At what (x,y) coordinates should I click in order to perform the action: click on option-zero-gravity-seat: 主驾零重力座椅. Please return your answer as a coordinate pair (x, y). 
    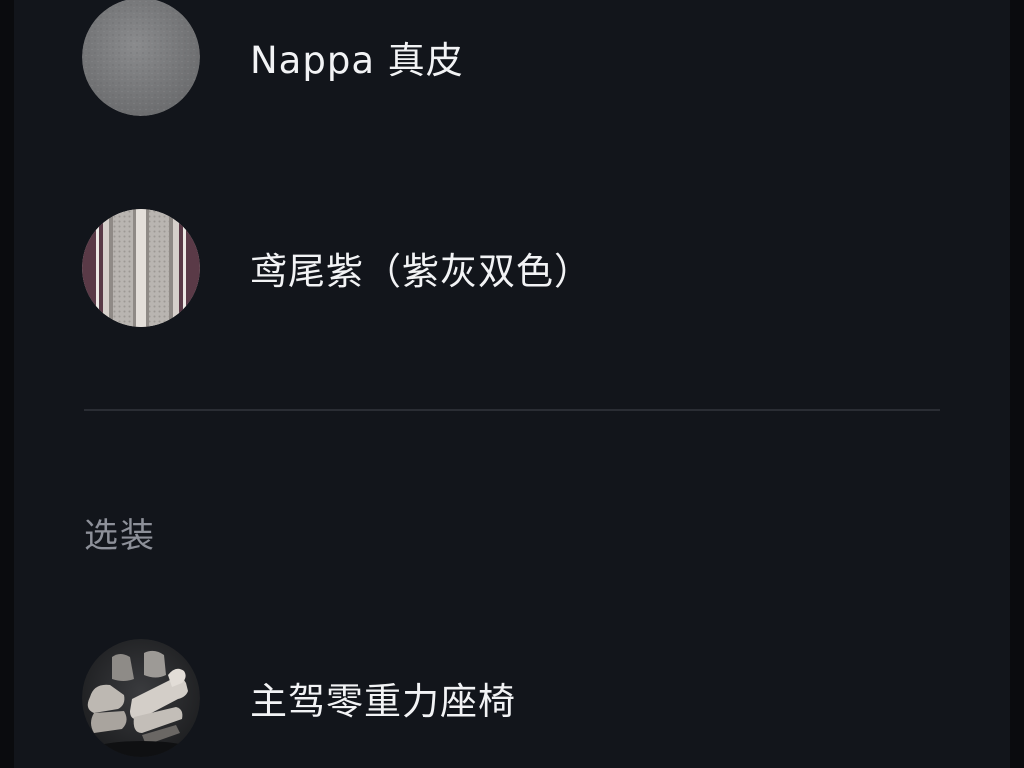
    Looking at the image, I should click on (512, 698).